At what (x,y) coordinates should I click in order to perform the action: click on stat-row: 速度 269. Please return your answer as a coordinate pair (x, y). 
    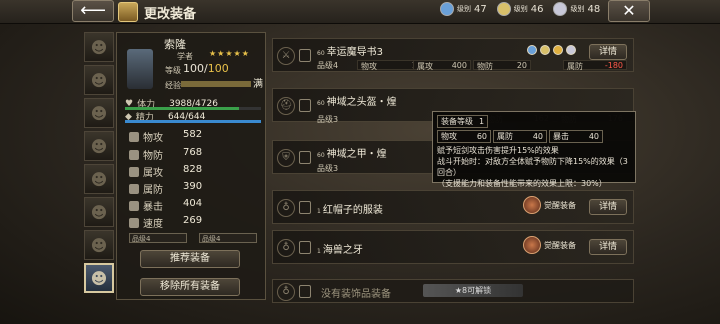
    Looking at the image, I should click on (176, 222).